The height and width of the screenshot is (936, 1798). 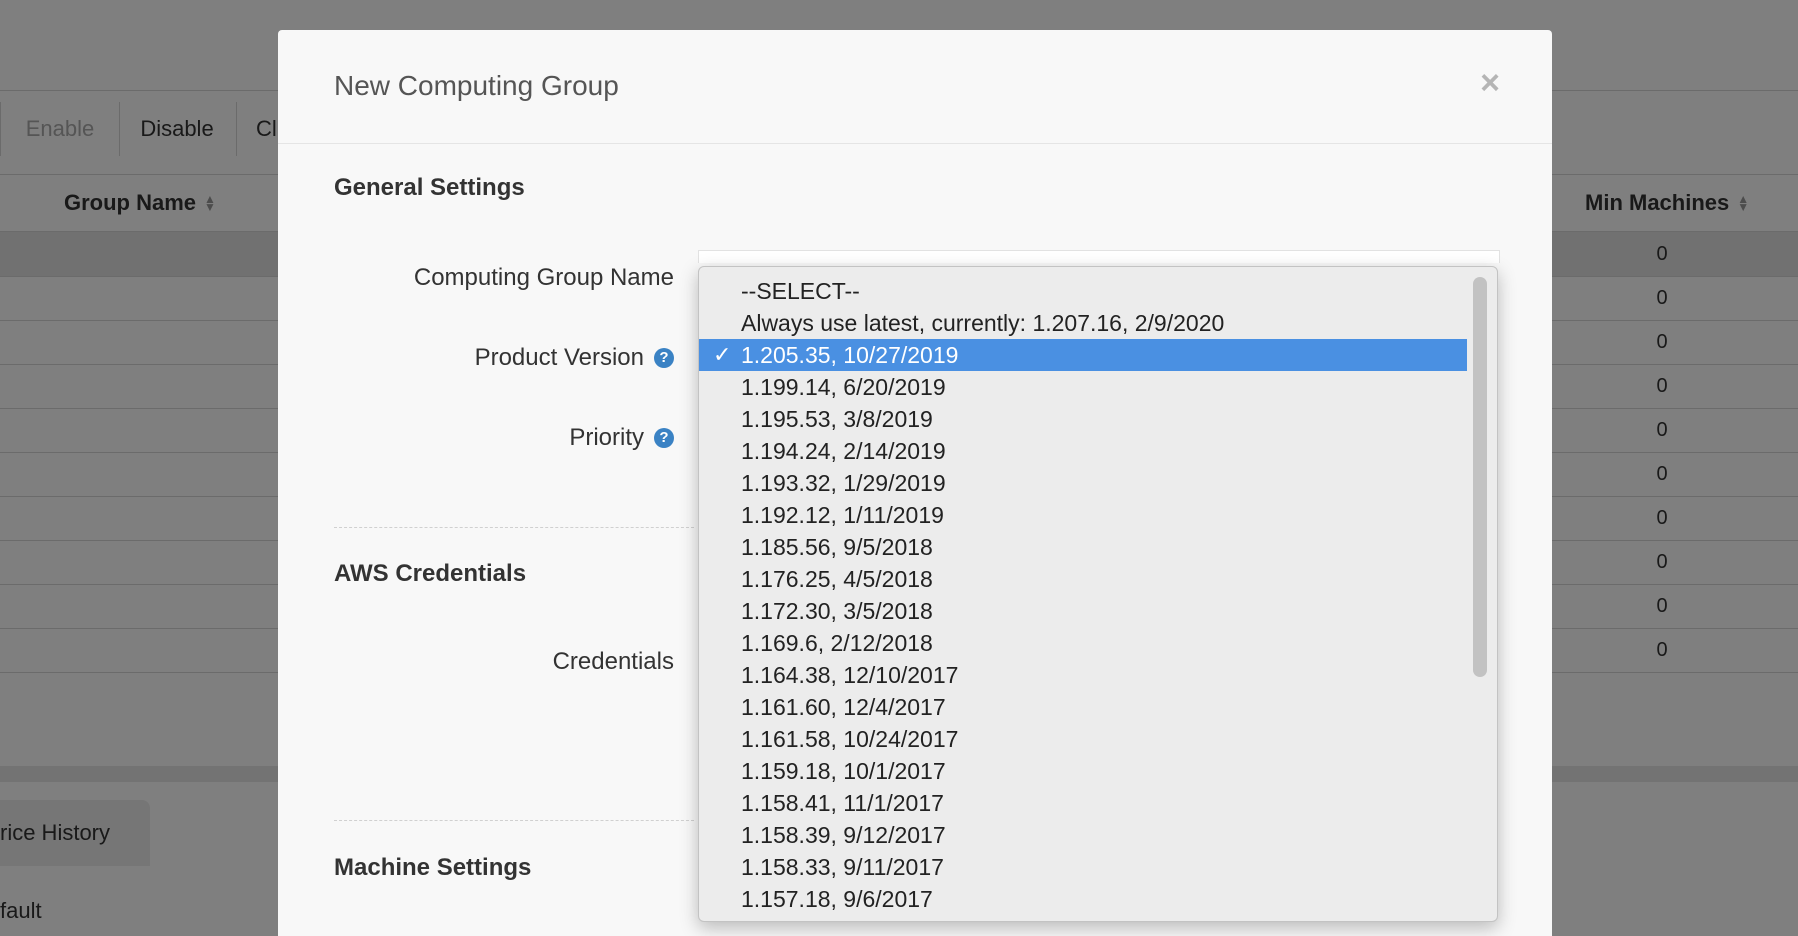 I want to click on dropdown-option-label: 1.192.12, 1/11/2019, so click(x=842, y=515).